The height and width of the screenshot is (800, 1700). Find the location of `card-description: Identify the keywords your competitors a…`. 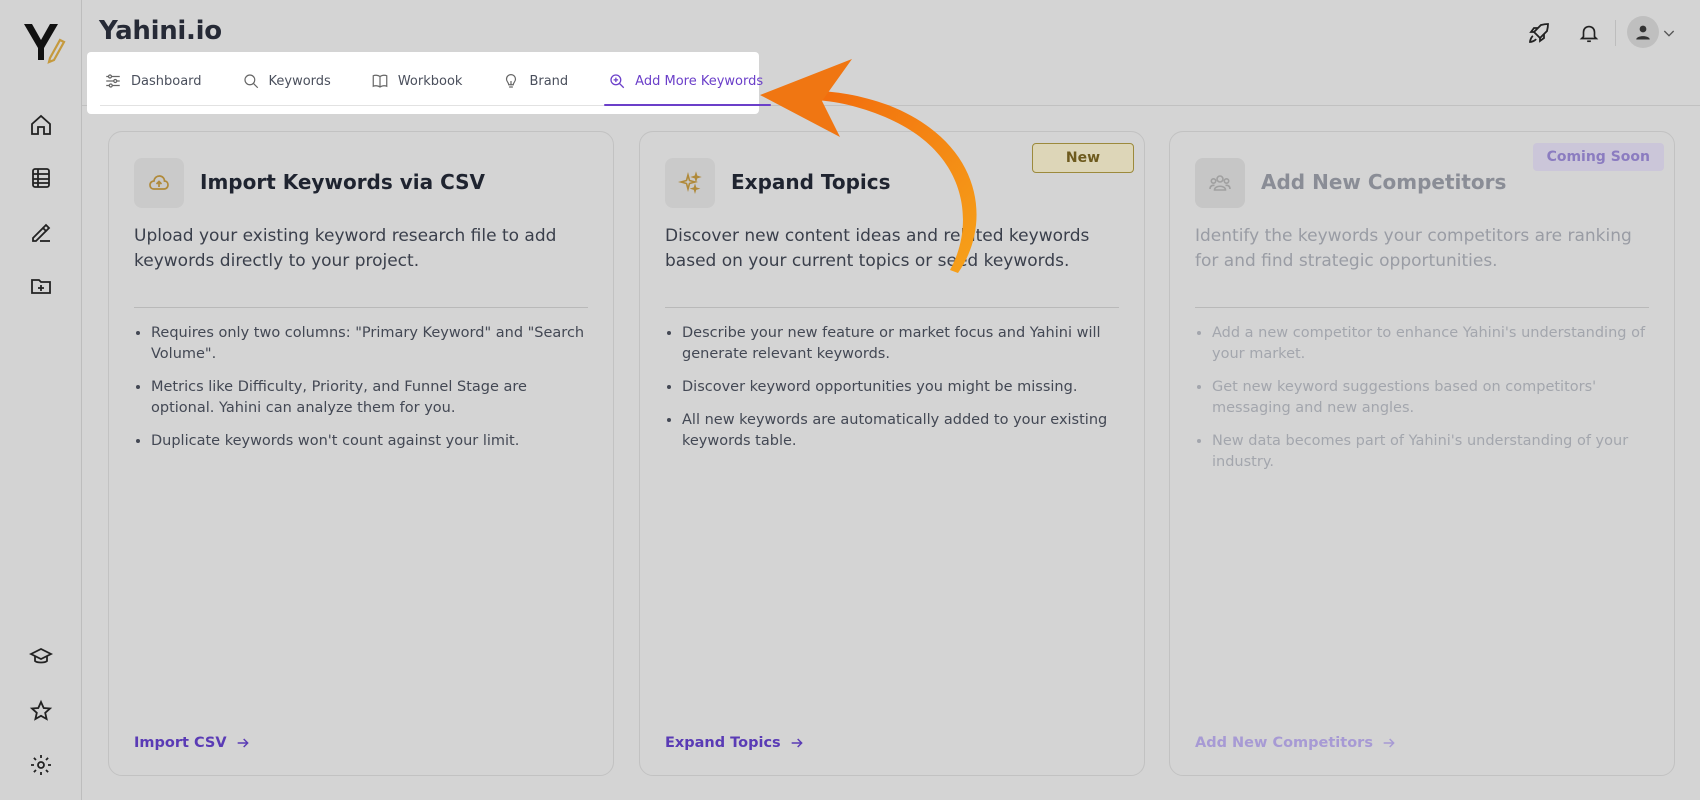

card-description: Identify the keywords your competitors a… is located at coordinates (1413, 248).